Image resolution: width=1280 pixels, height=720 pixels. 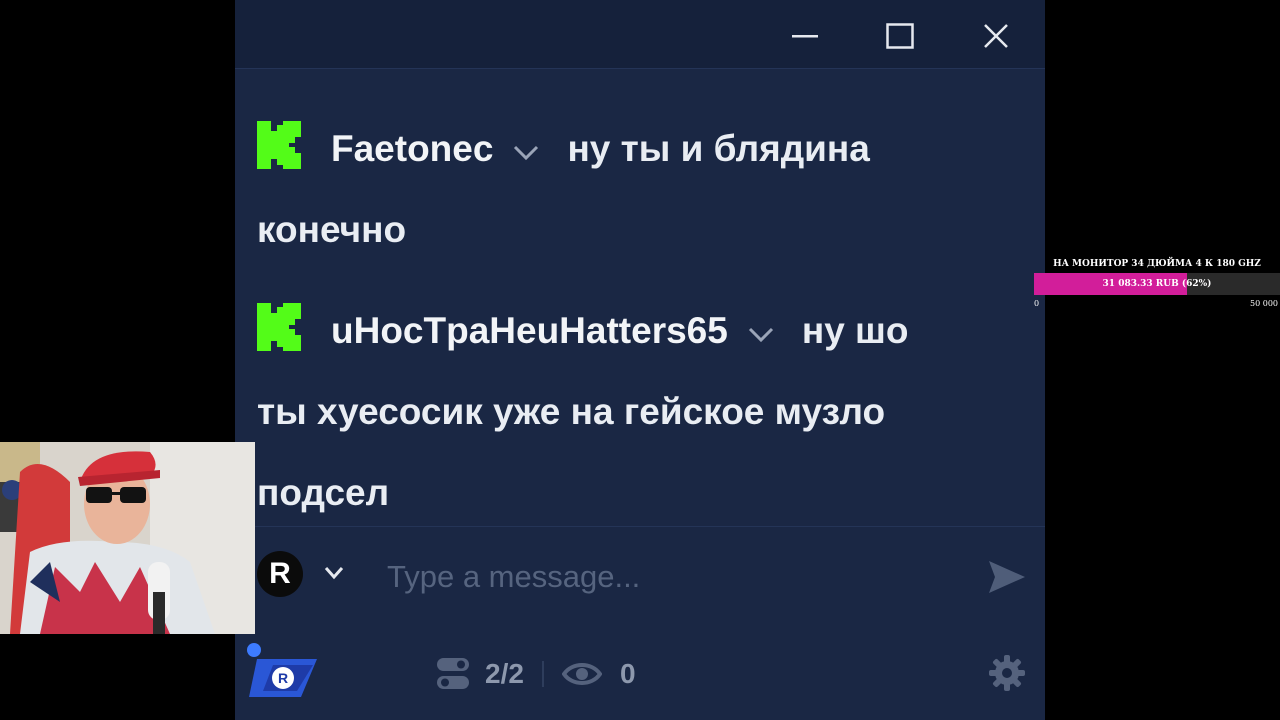 I want to click on close-button, so click(x=996, y=36).